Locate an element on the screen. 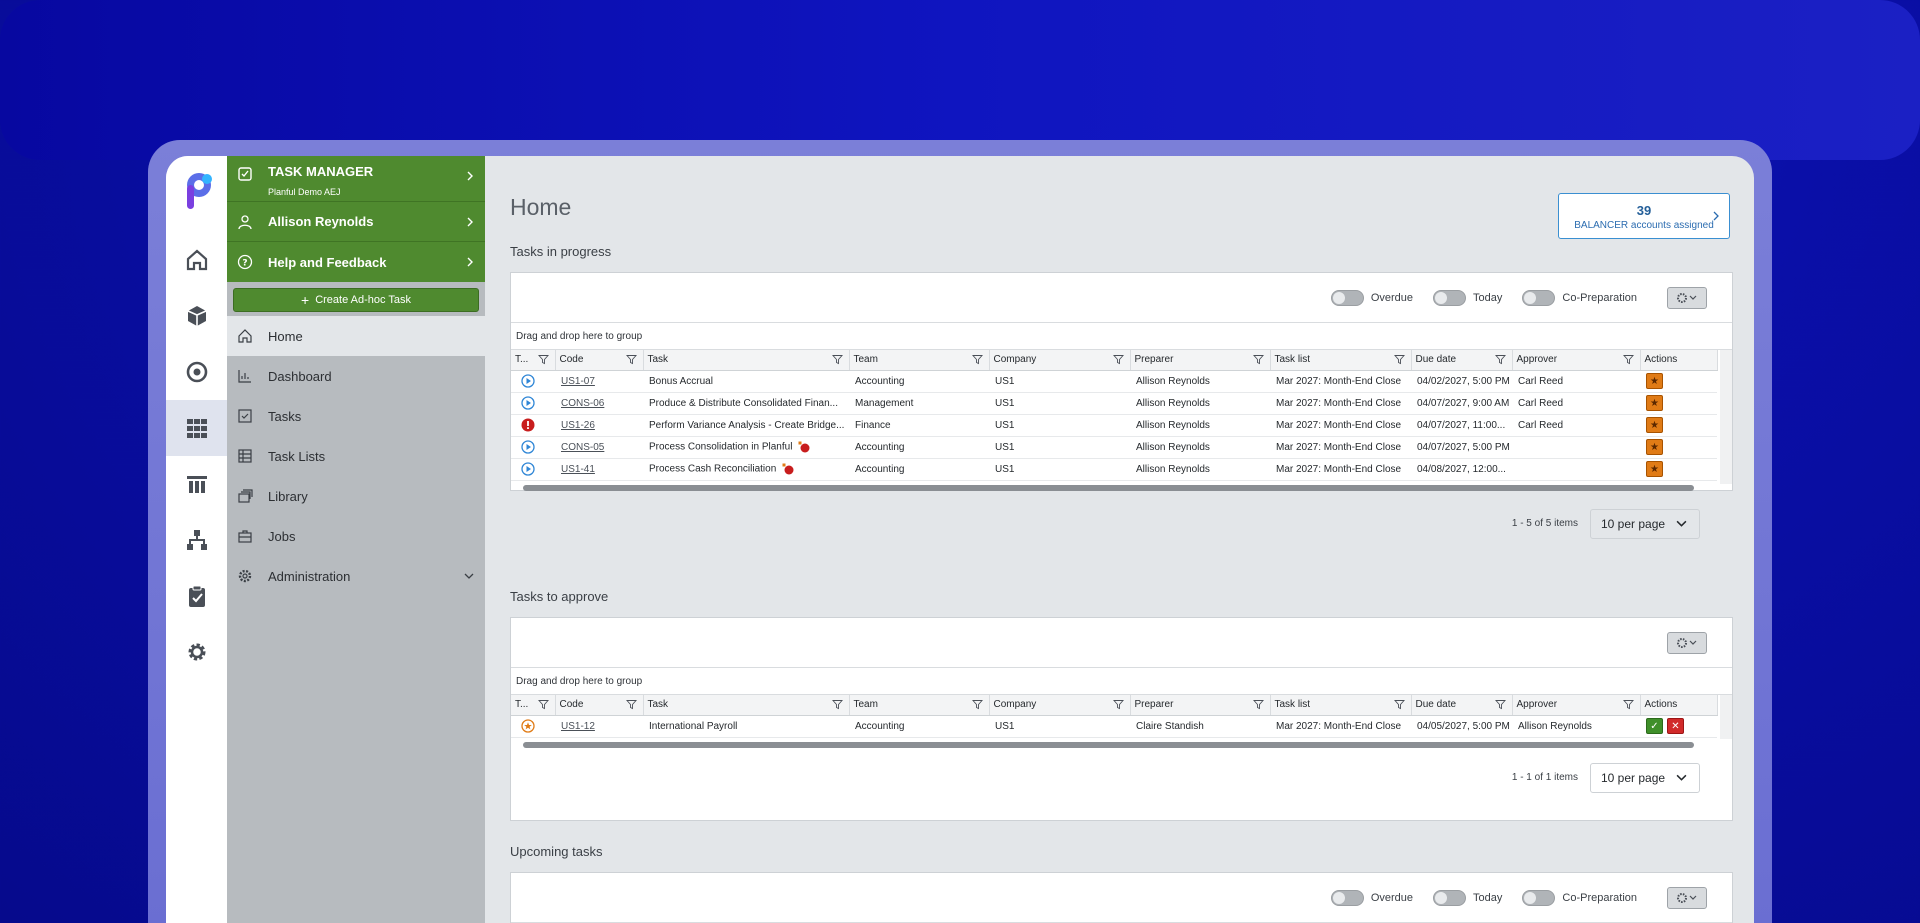  task-code-link: US1-12 is located at coordinates (578, 726).